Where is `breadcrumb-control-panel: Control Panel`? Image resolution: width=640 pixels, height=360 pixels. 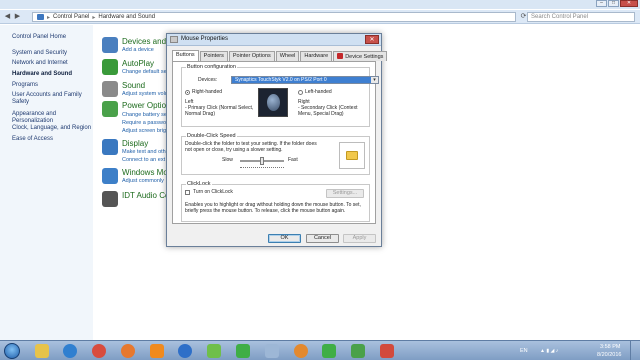 breadcrumb-control-panel: Control Panel is located at coordinates (71, 17).